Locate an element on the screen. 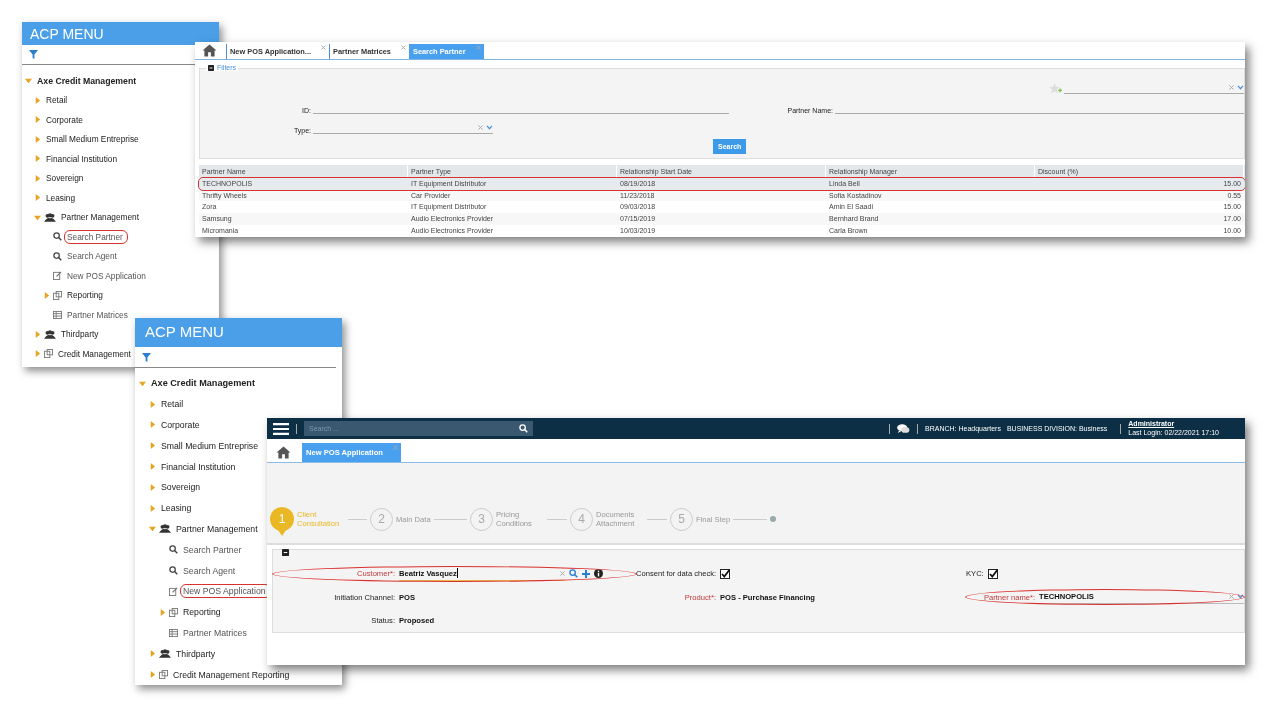 The height and width of the screenshot is (728, 1287). menu-item: Credit Management is located at coordinates (94, 353).